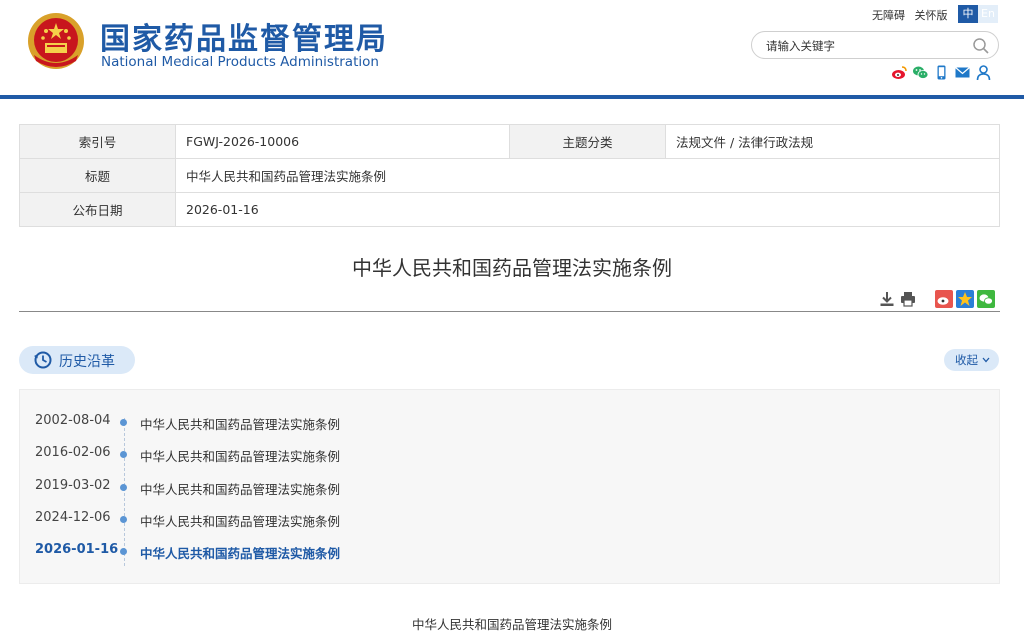 The image size is (1024, 641). Describe the element at coordinates (56, 41) in the screenshot. I see `national-emblem-icon` at that location.